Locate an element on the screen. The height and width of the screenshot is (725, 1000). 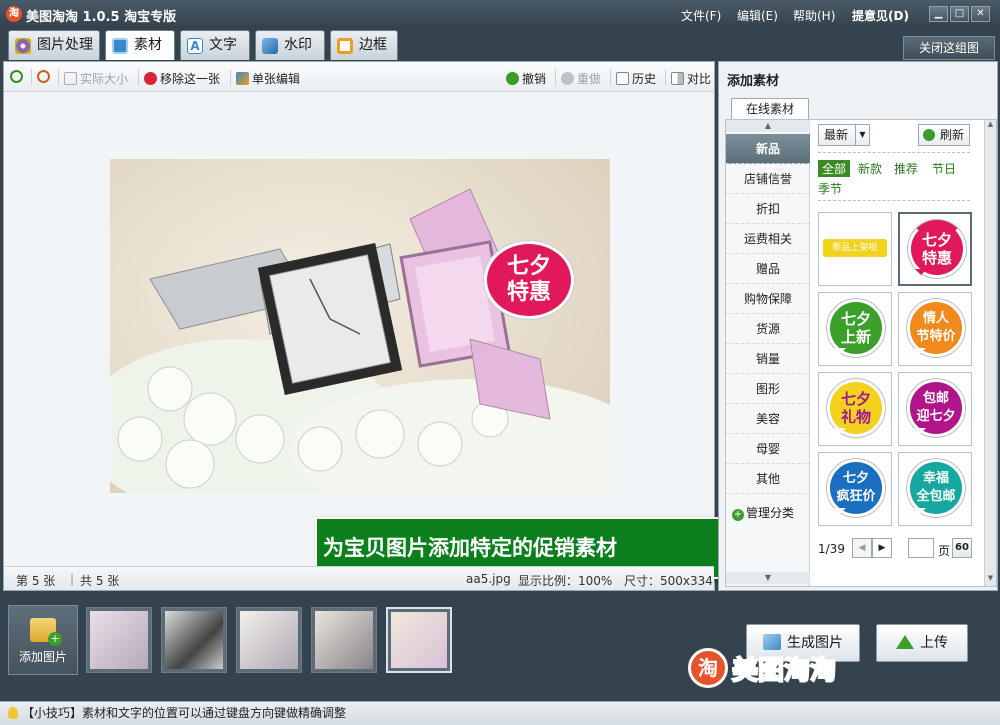
tab-text: A 文字 is located at coordinates (215, 45).